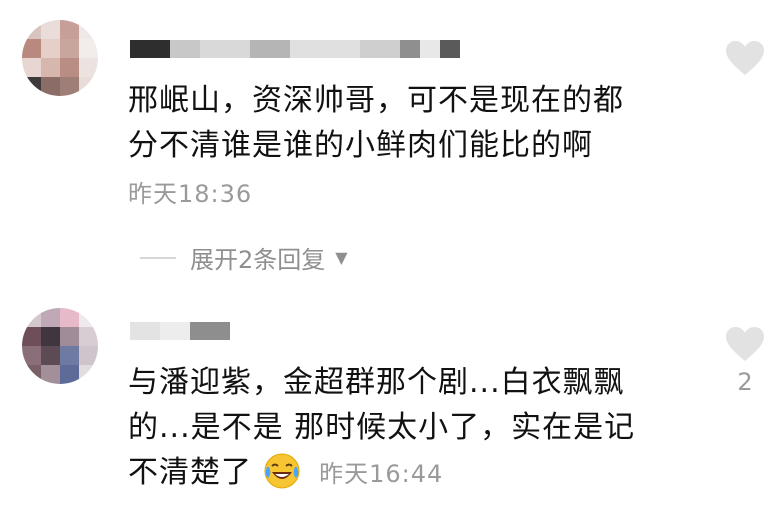  I want to click on comment-text-line: 与潘迎紫，金超群那个剧...白衣飘飘, so click(376, 382).